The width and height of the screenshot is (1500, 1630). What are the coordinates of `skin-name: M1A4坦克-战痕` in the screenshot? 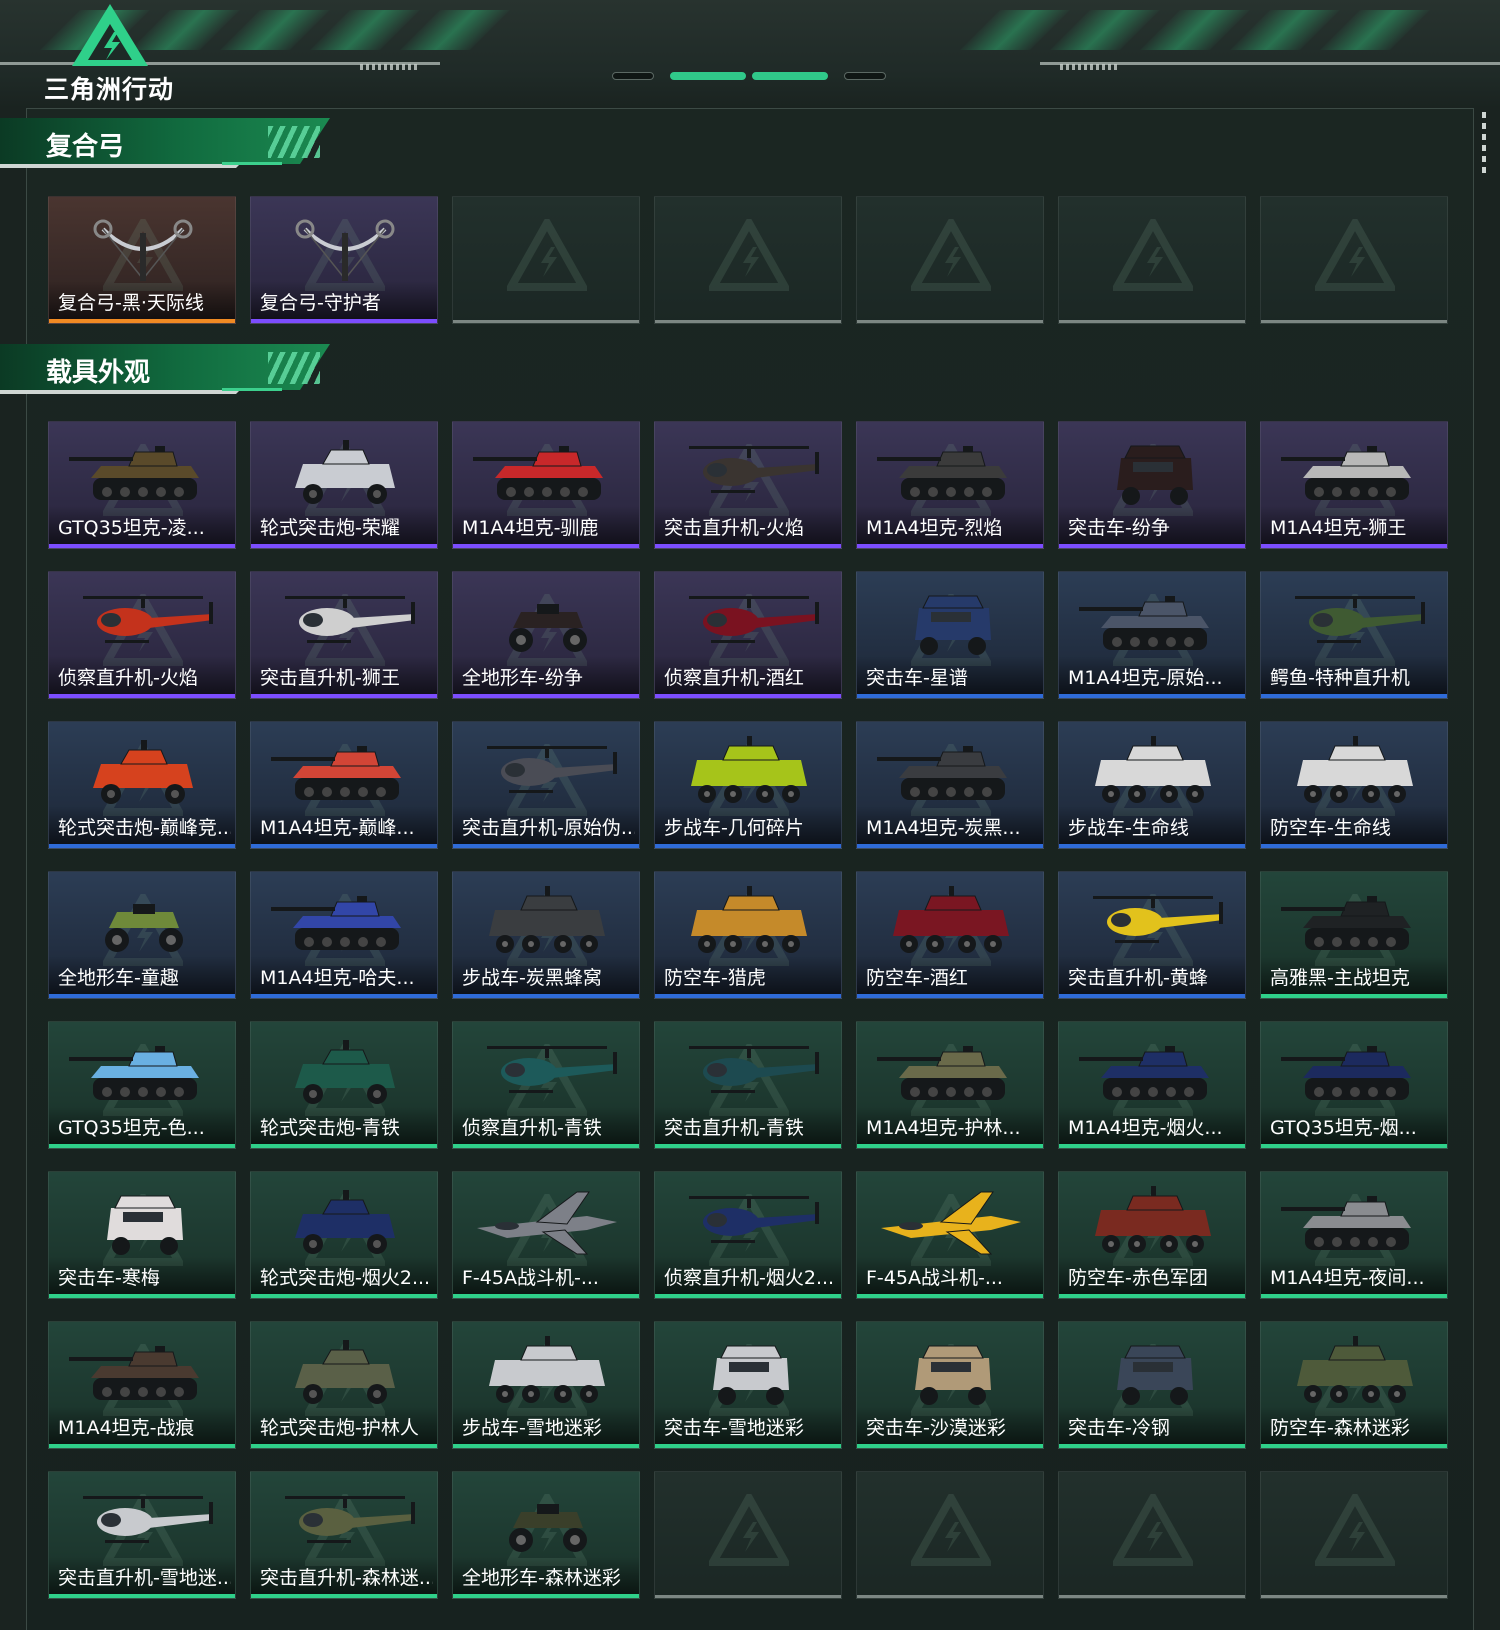 It's located at (126, 1428).